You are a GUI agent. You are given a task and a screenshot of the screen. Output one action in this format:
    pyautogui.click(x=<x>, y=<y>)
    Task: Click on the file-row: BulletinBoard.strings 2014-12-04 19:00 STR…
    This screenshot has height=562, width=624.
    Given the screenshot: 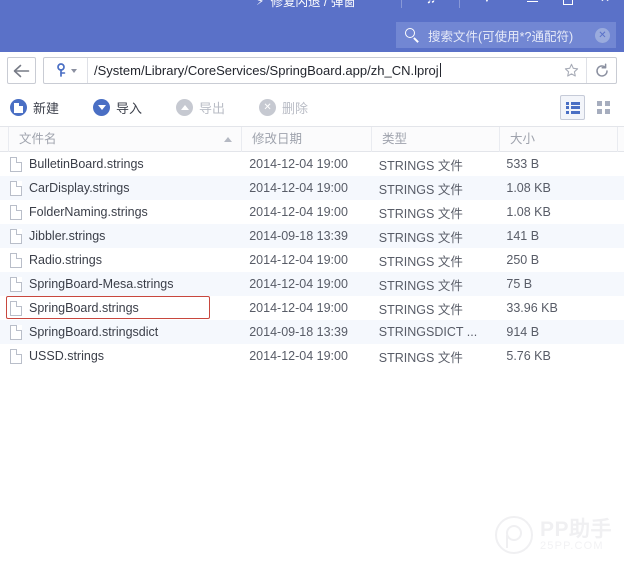 What is the action you would take?
    pyautogui.click(x=312, y=164)
    